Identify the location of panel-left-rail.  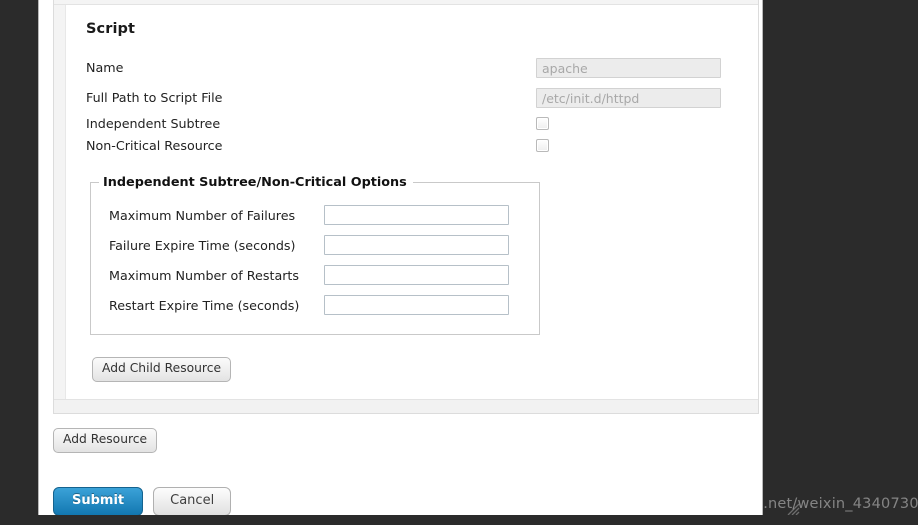
(60, 202).